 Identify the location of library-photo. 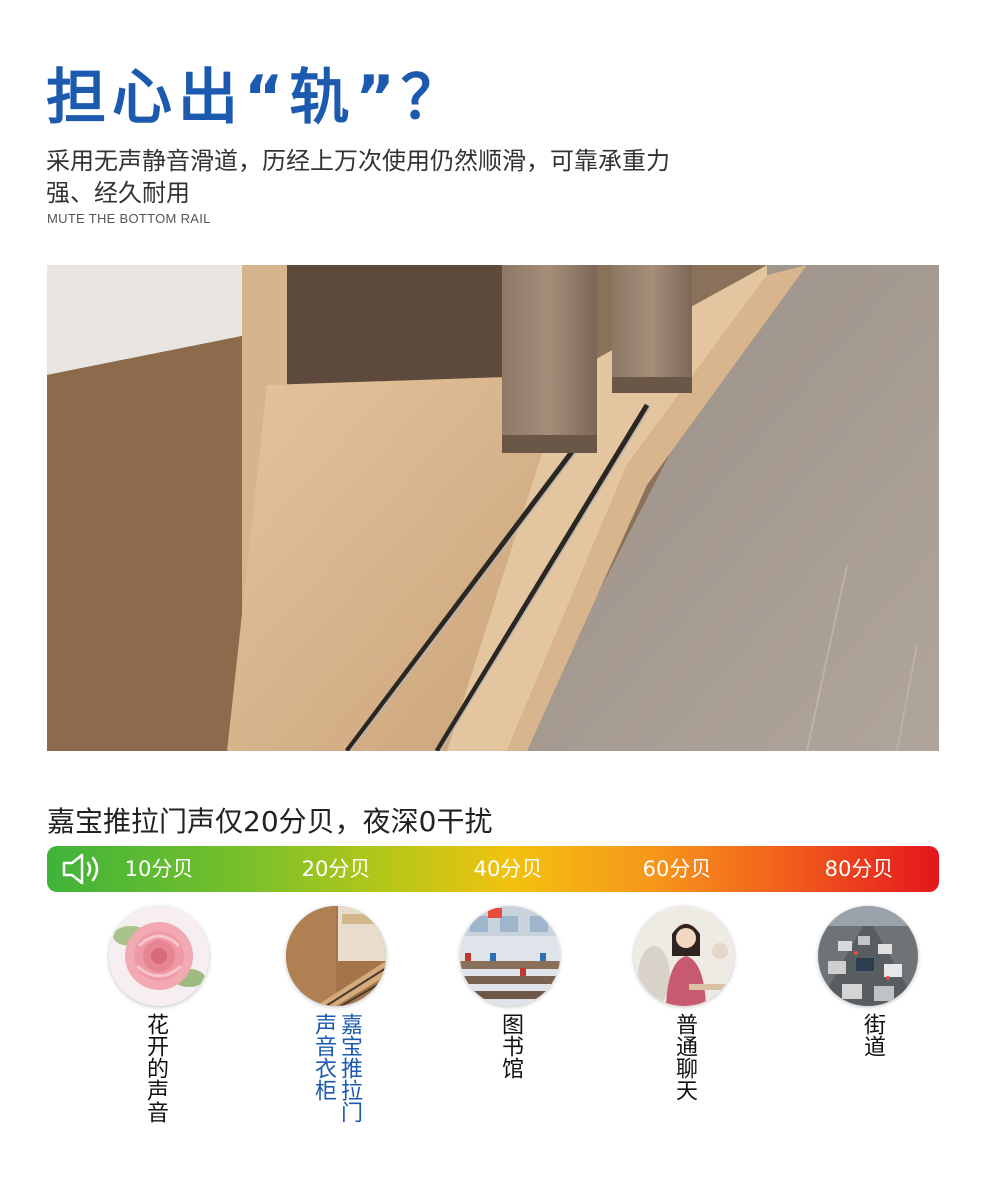
(510, 956).